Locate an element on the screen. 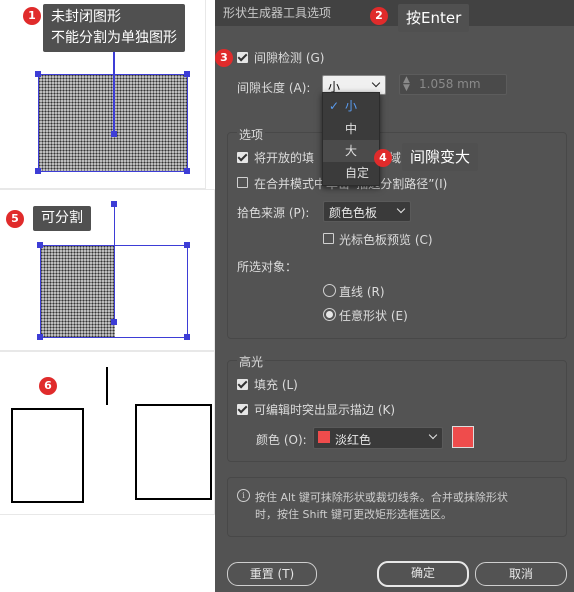  cursor-preview-label: 光标色板预览 (C) is located at coordinates (386, 240).